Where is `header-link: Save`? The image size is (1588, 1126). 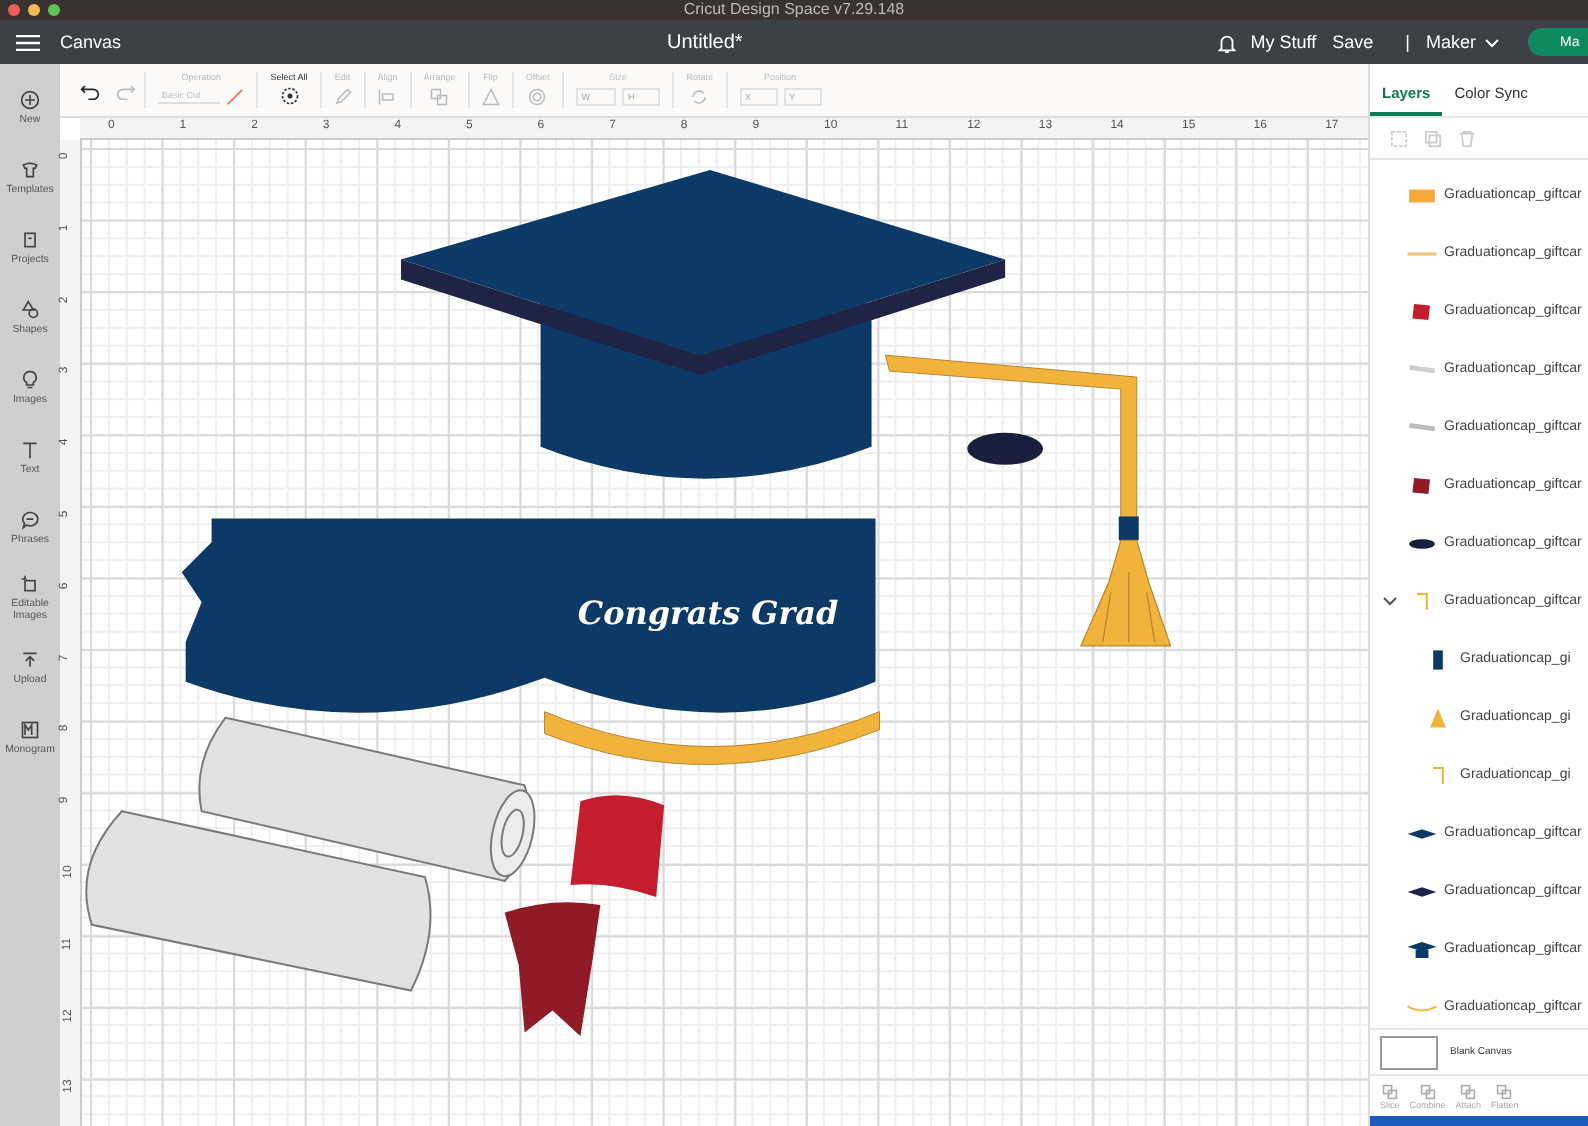 header-link: Save is located at coordinates (1353, 42).